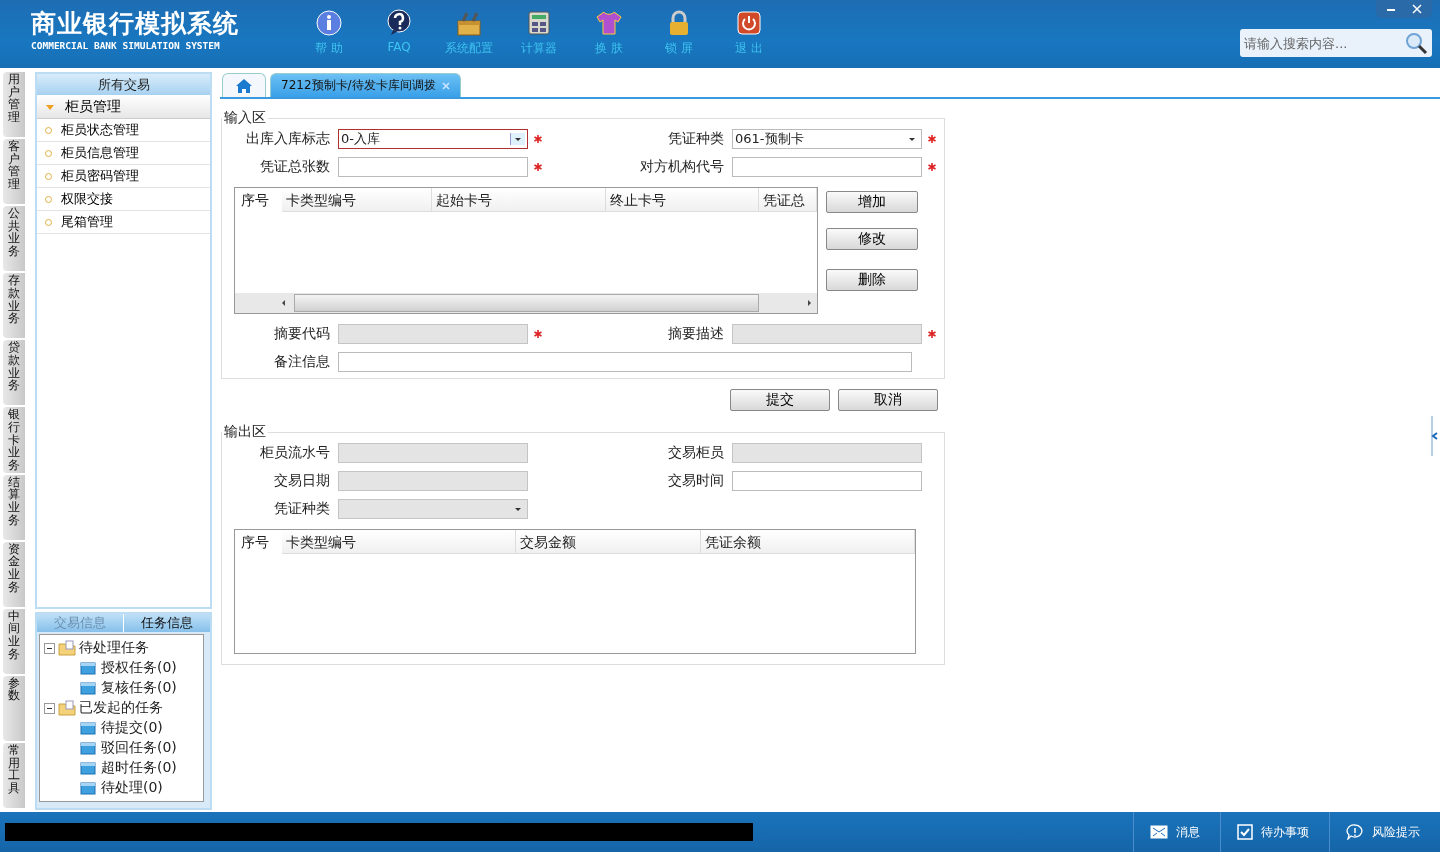 This screenshot has width=1440, height=852. What do you see at coordinates (609, 23) in the screenshot?
I see `shirt-icon` at bounding box center [609, 23].